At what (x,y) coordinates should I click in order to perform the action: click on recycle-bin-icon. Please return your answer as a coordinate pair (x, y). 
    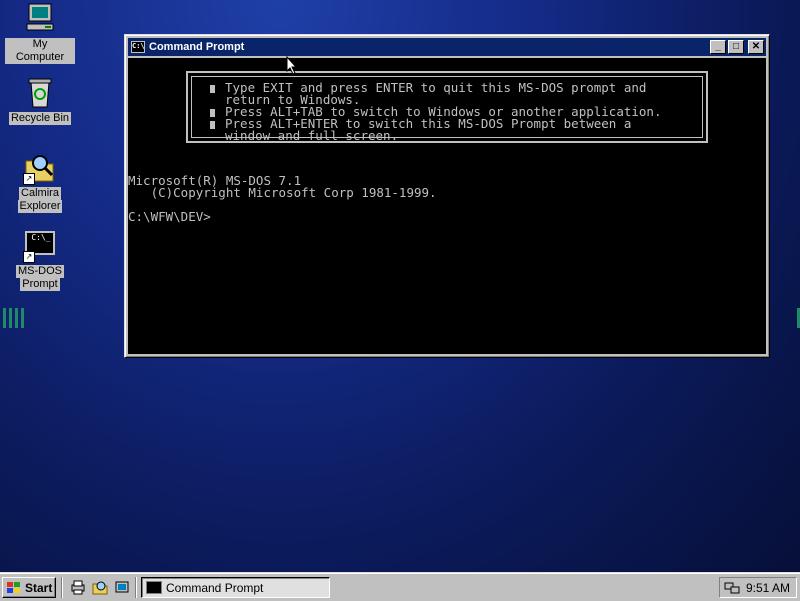
    Looking at the image, I should click on (40, 93).